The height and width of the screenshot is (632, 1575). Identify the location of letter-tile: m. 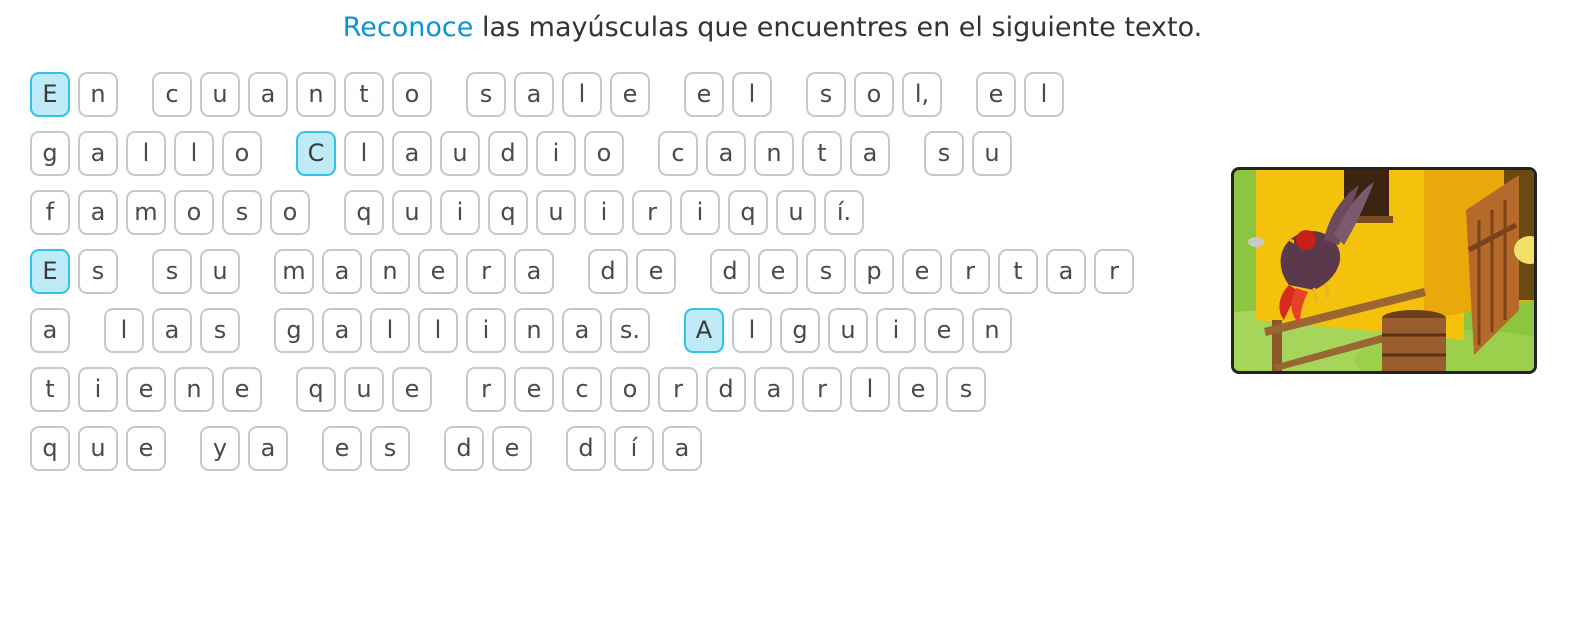
(146, 212).